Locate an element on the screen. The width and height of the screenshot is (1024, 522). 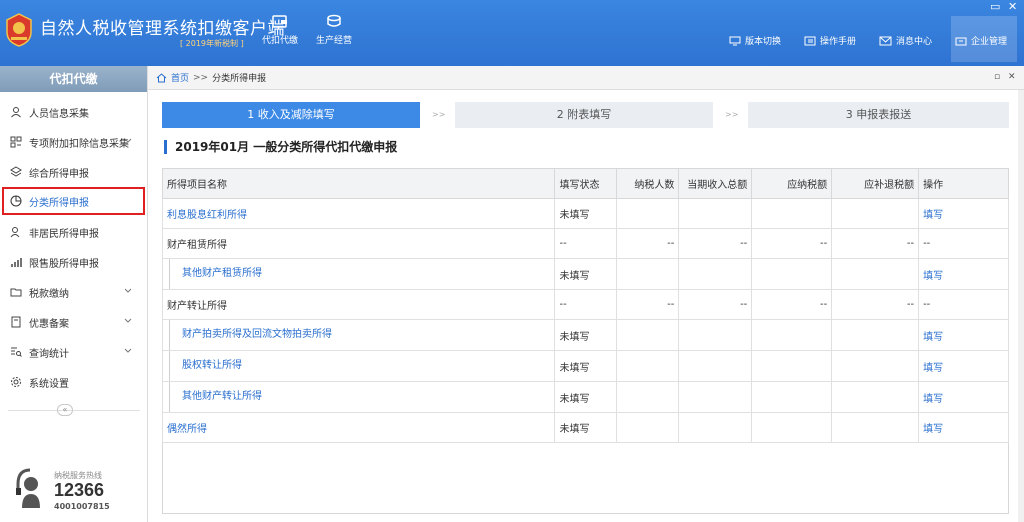
version-switch-button: 版本切换 is located at coordinates (755, 40).